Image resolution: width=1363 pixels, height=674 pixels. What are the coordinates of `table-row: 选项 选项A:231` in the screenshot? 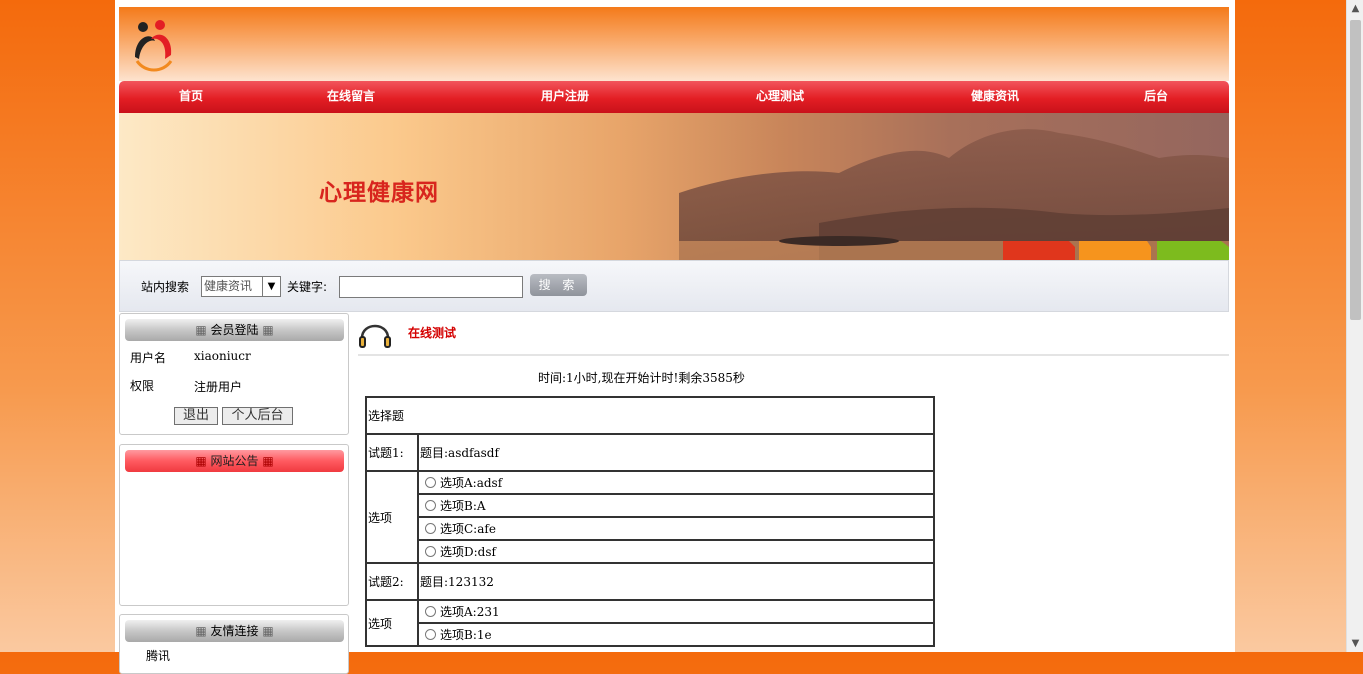 It's located at (650, 623).